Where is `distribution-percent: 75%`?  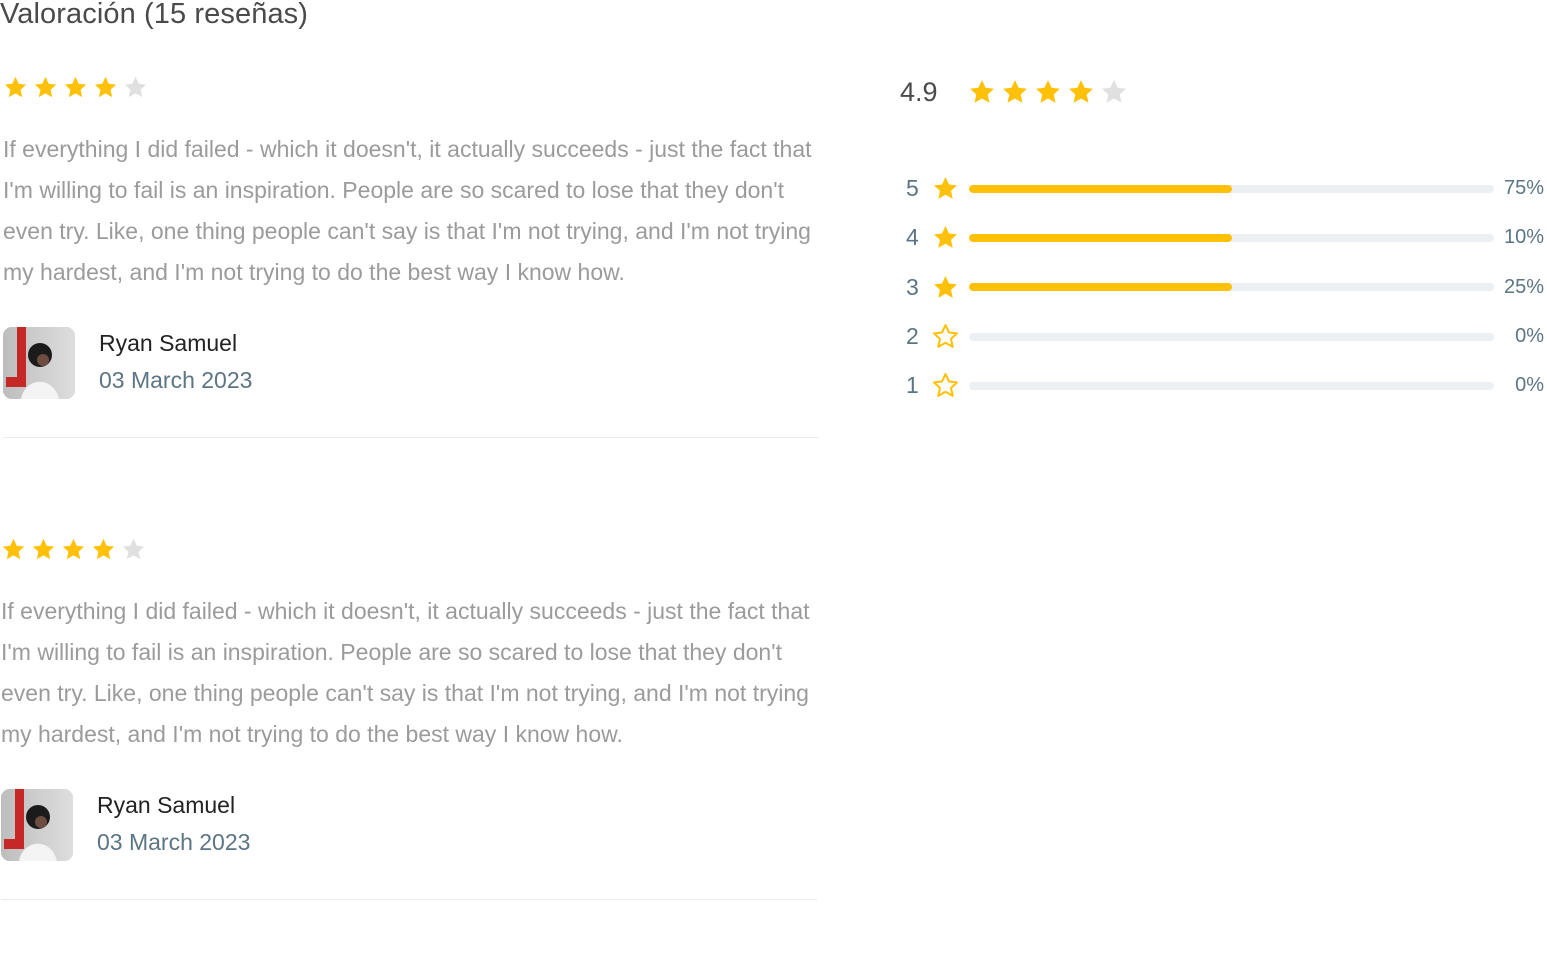 distribution-percent: 75% is located at coordinates (1523, 188).